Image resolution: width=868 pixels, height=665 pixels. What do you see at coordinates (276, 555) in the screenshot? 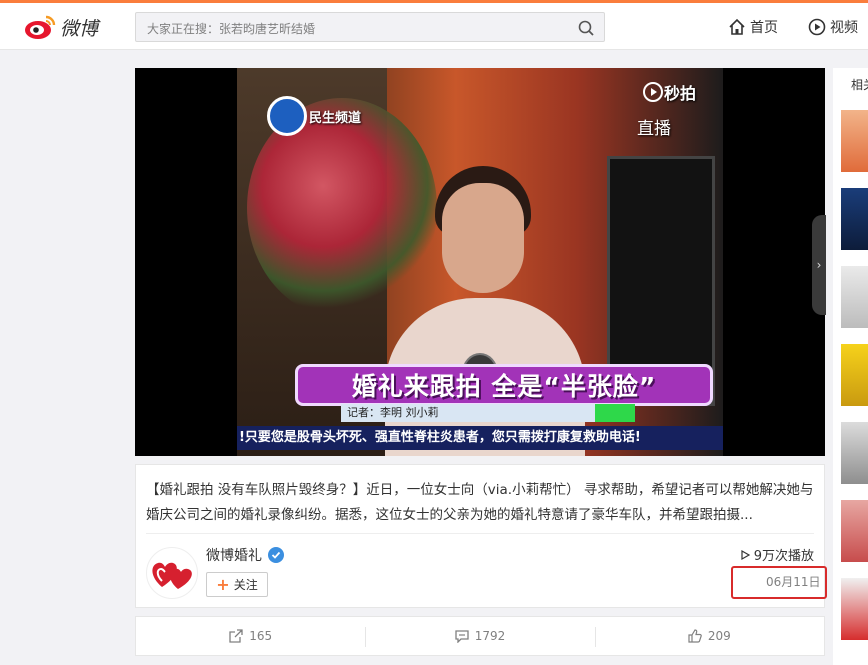
I see `verified-badge-icon` at bounding box center [276, 555].